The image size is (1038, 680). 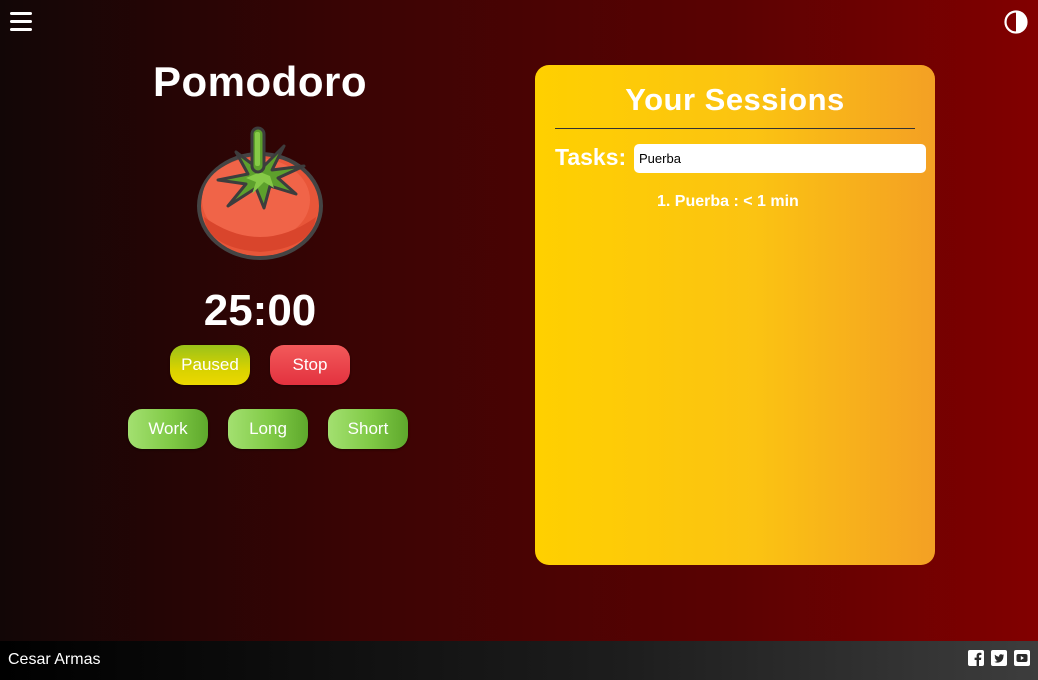 I want to click on task-input, so click(x=780, y=158).